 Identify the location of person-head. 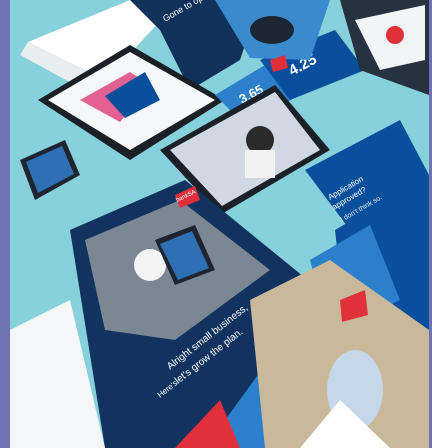
(260, 140).